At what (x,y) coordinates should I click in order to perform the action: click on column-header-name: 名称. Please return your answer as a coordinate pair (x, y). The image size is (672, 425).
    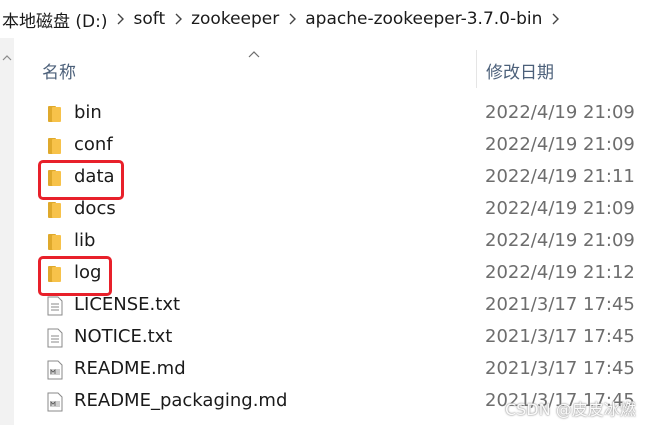
    Looking at the image, I should click on (59, 70).